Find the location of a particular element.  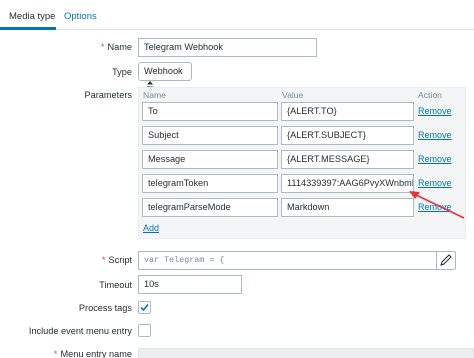

timeout-label: Timeout is located at coordinates (115, 285).